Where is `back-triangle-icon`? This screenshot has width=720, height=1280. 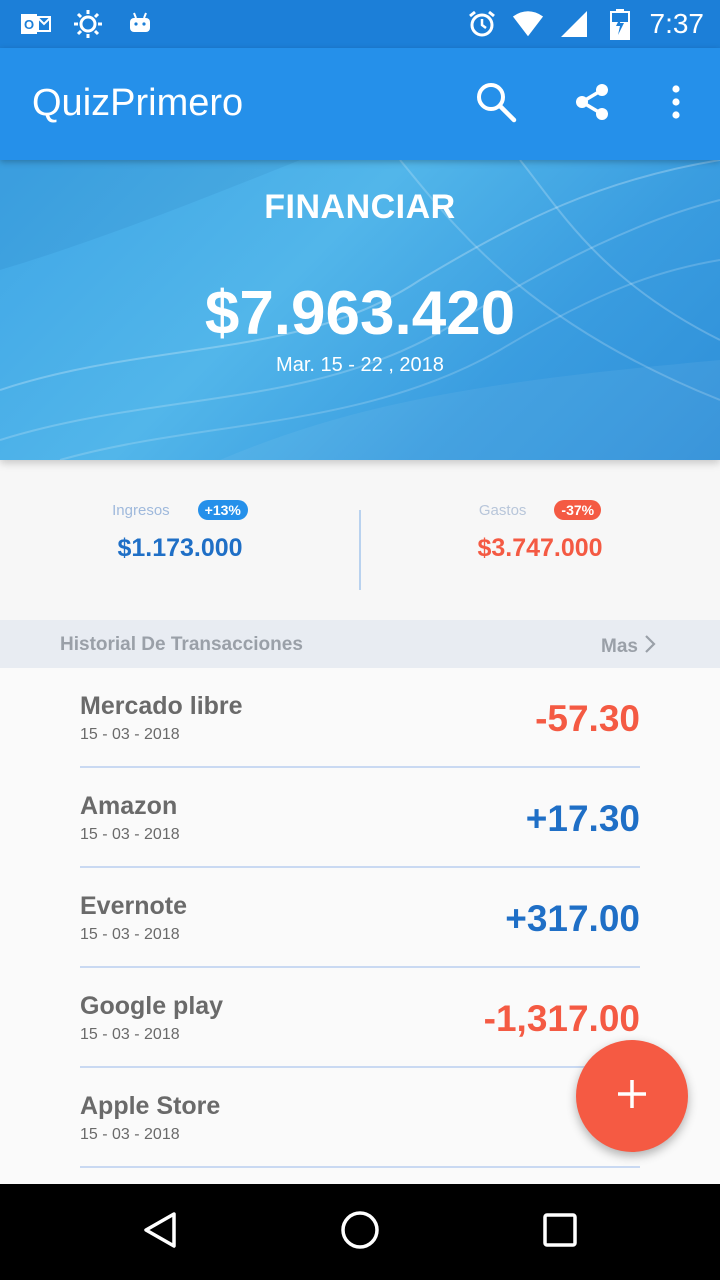
back-triangle-icon is located at coordinates (160, 1232).